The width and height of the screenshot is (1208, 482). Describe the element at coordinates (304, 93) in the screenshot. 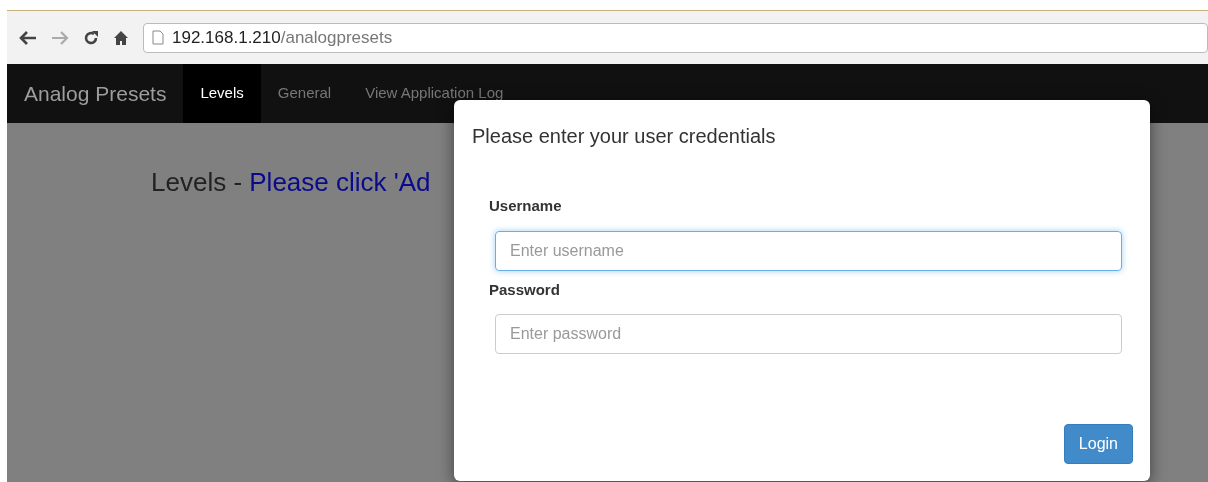

I see `nav-tab: General` at that location.